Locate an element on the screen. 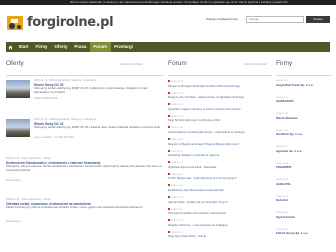  firm-entry: 2015-11-11 Grupa Bud Trade Sp. z o.o. is located at coordinates (304, 83).